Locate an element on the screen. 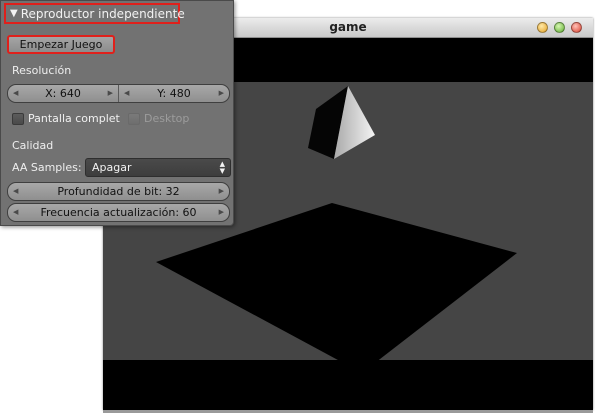 This screenshot has height=414, width=595. letterbox-bottom is located at coordinates (348, 385).